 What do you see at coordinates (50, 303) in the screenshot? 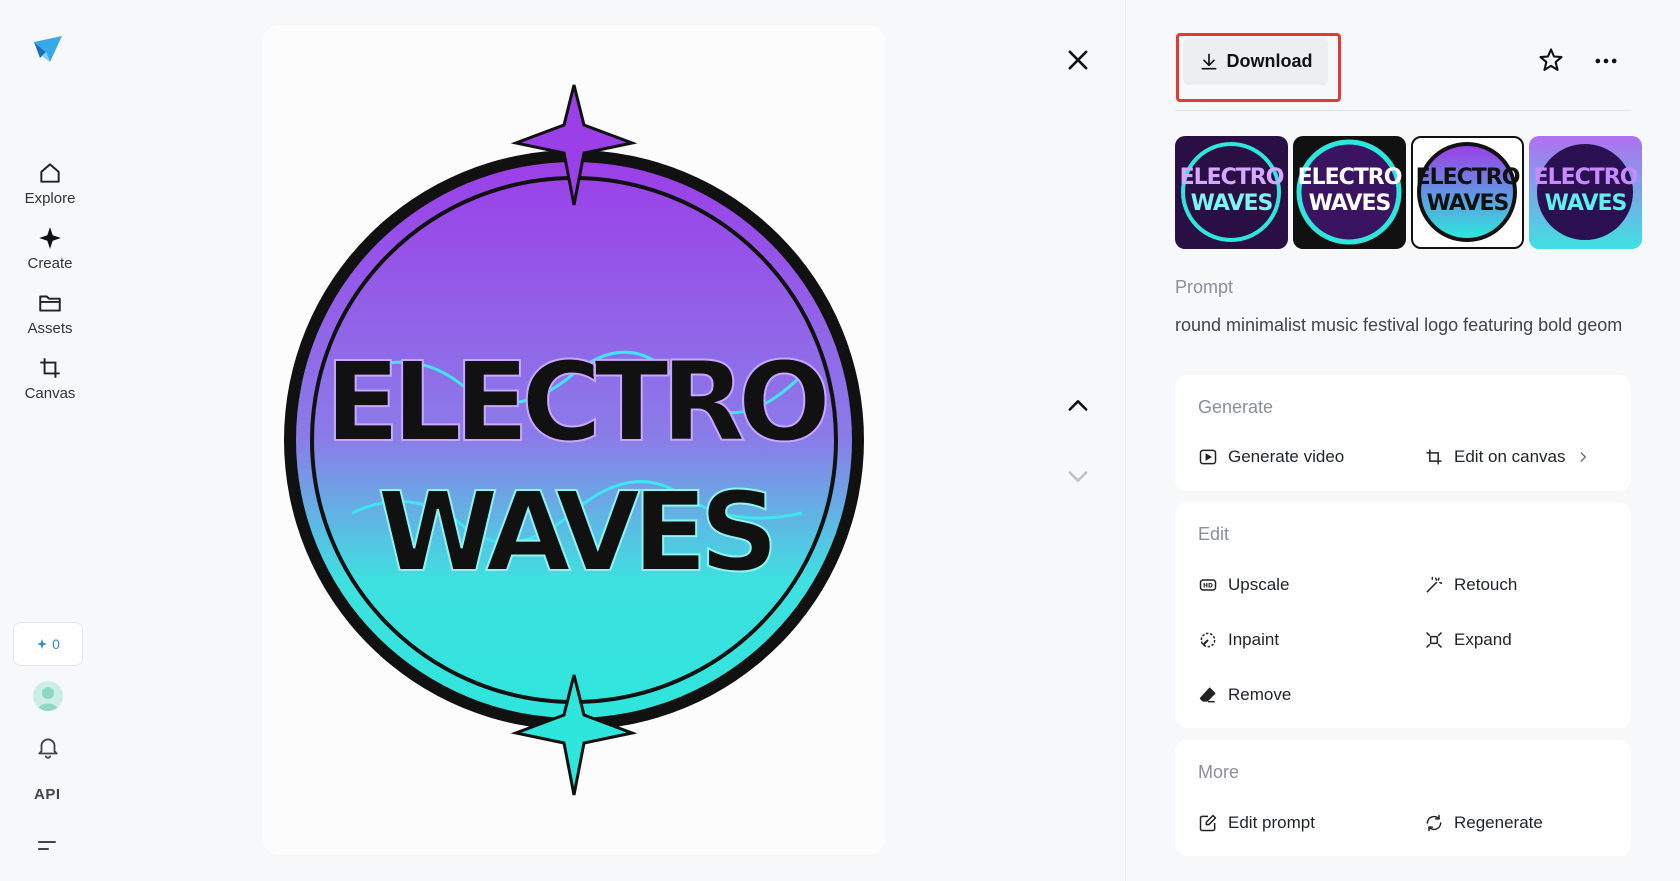
I see `folder-icon` at bounding box center [50, 303].